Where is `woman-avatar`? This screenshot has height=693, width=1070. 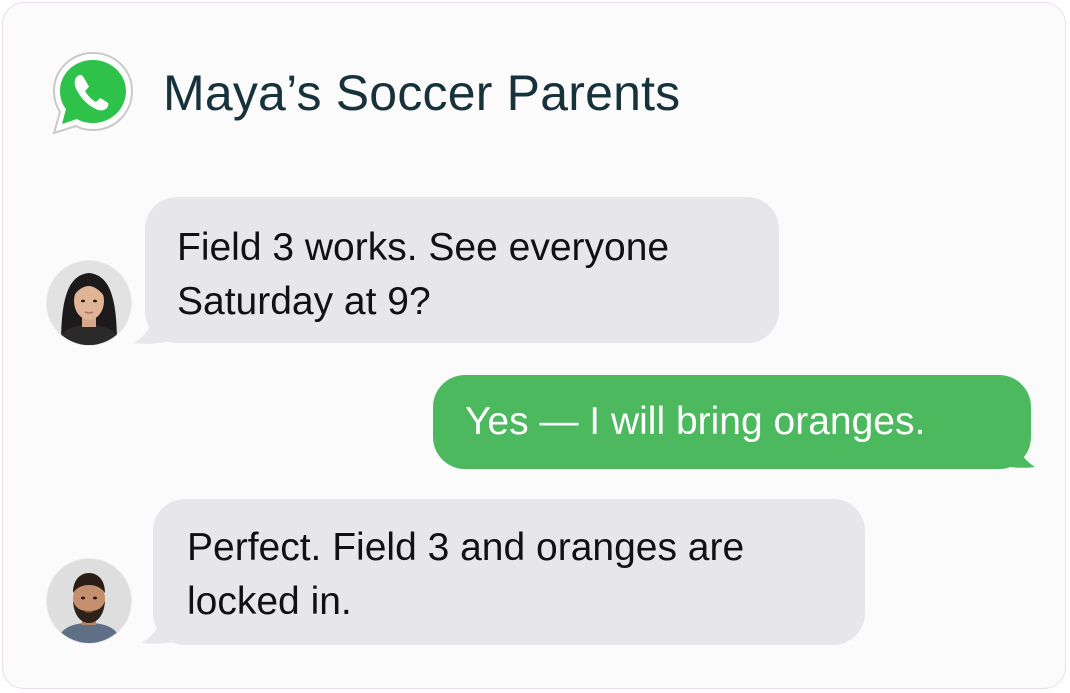 woman-avatar is located at coordinates (89, 303).